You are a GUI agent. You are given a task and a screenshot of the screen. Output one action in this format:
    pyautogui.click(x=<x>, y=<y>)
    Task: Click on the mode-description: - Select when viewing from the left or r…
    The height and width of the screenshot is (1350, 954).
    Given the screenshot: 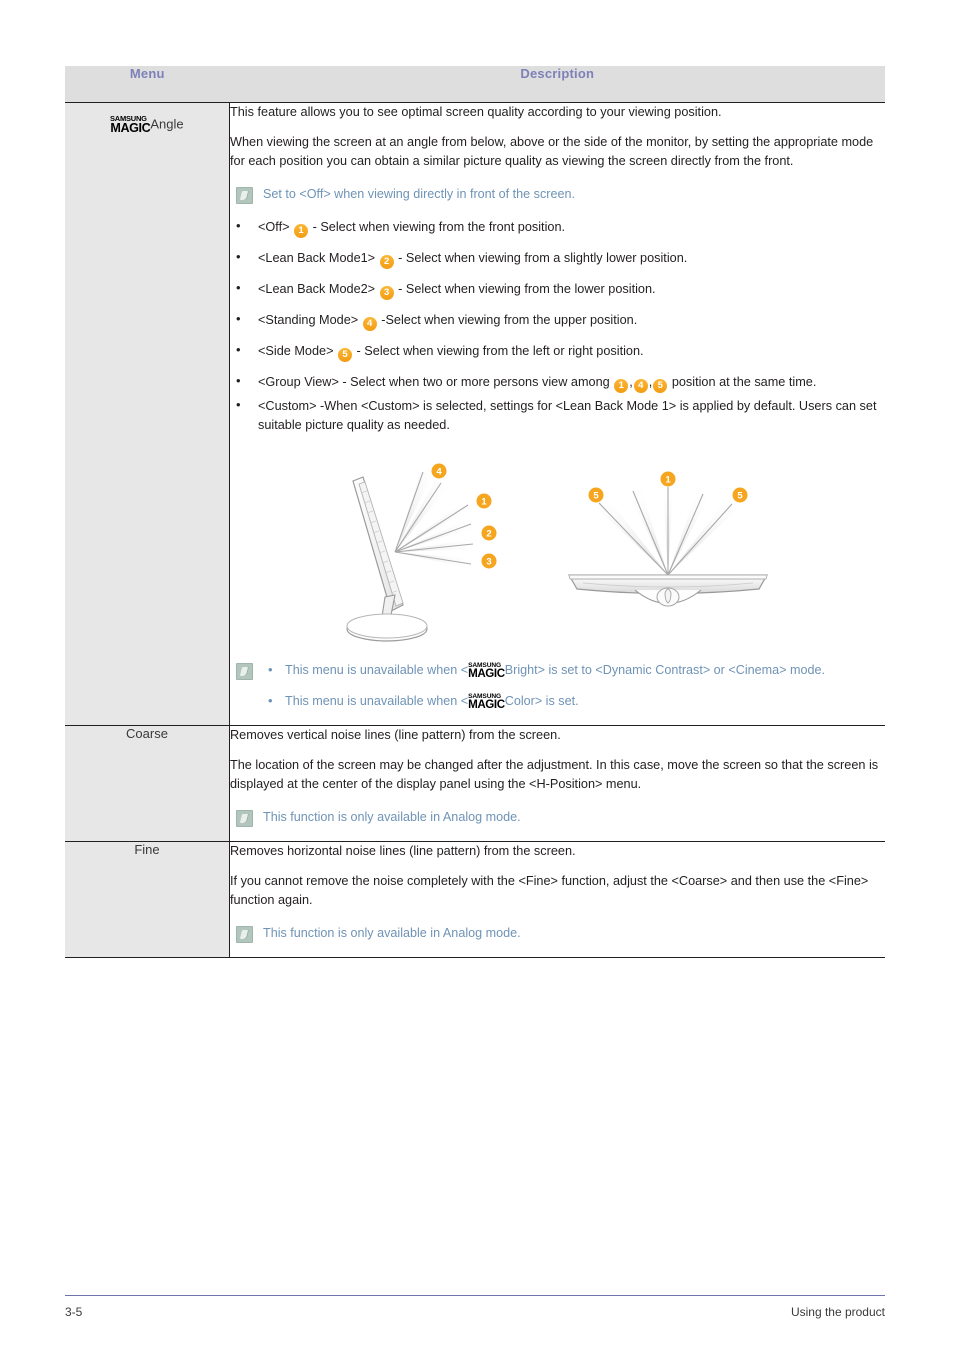 What is the action you would take?
    pyautogui.click(x=500, y=351)
    